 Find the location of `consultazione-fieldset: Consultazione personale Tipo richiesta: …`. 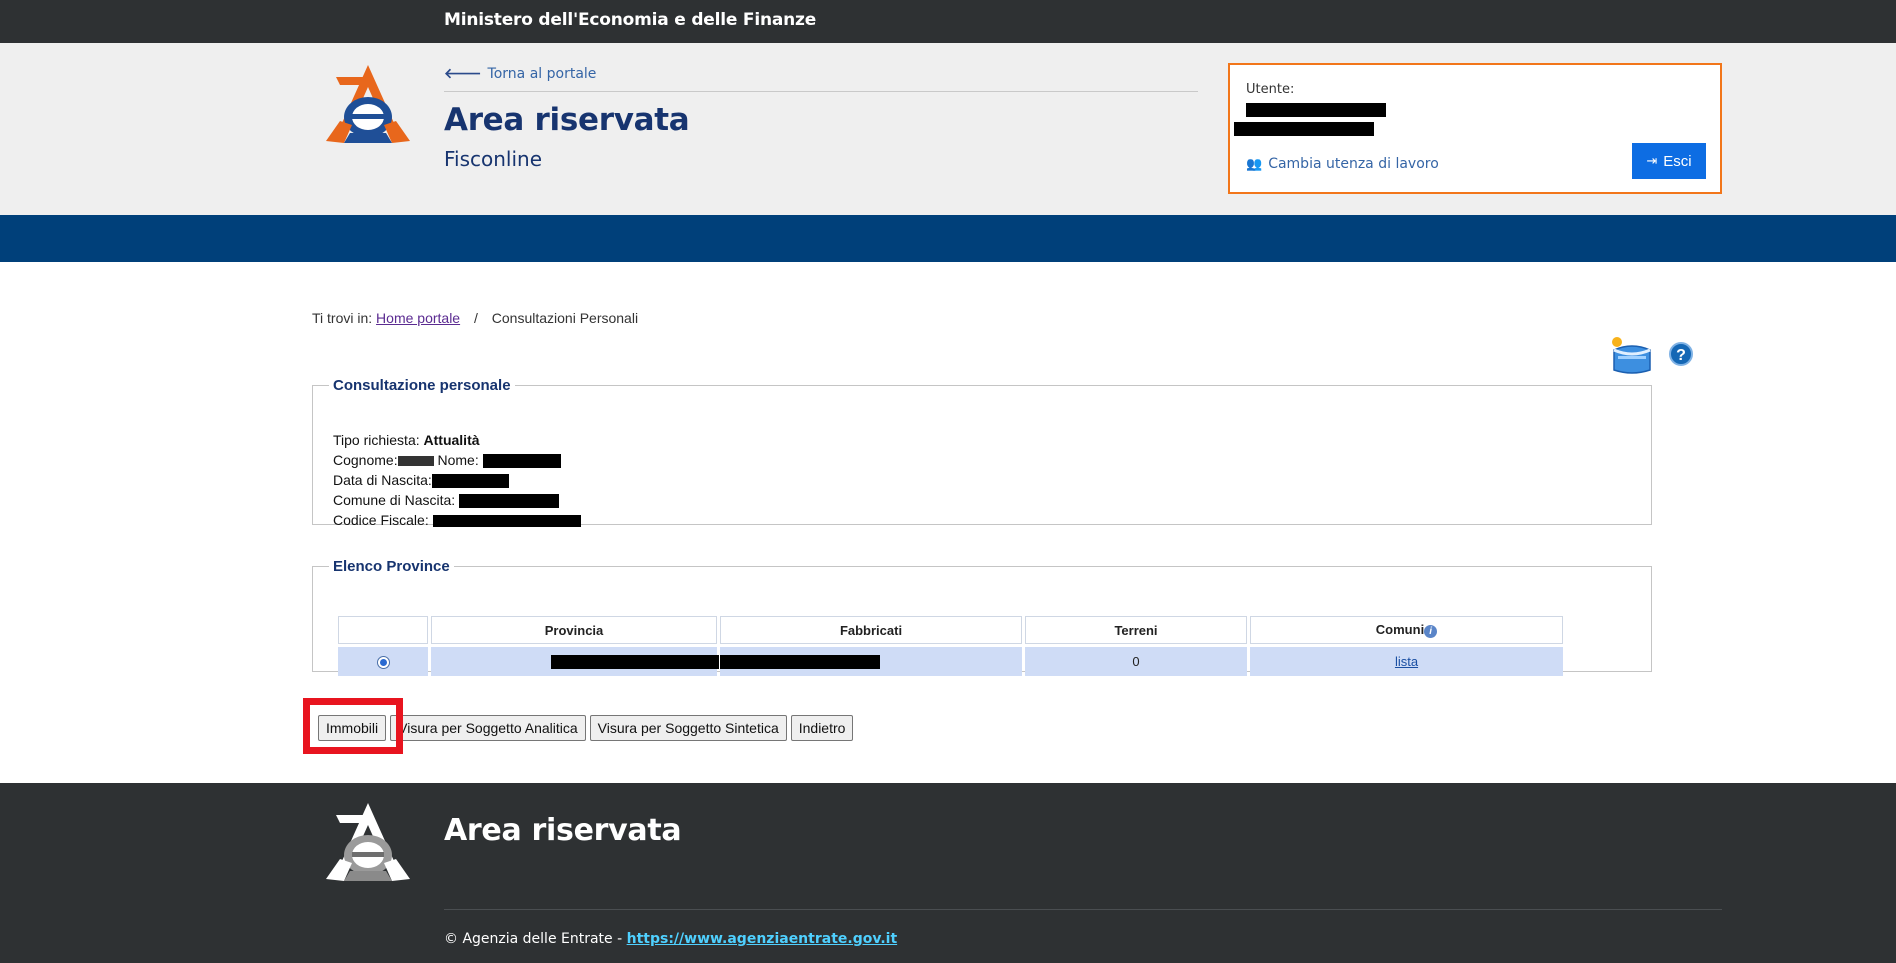

consultazione-fieldset: Consultazione personale Tipo richiesta: … is located at coordinates (982, 452).